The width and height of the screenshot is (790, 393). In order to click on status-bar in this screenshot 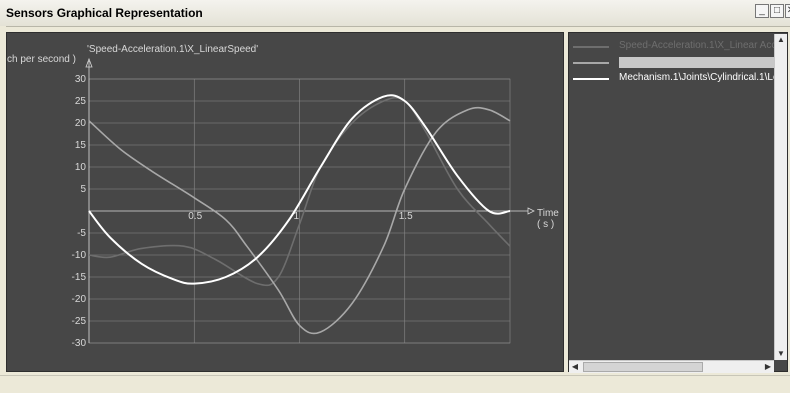, I will do `click(395, 384)`.